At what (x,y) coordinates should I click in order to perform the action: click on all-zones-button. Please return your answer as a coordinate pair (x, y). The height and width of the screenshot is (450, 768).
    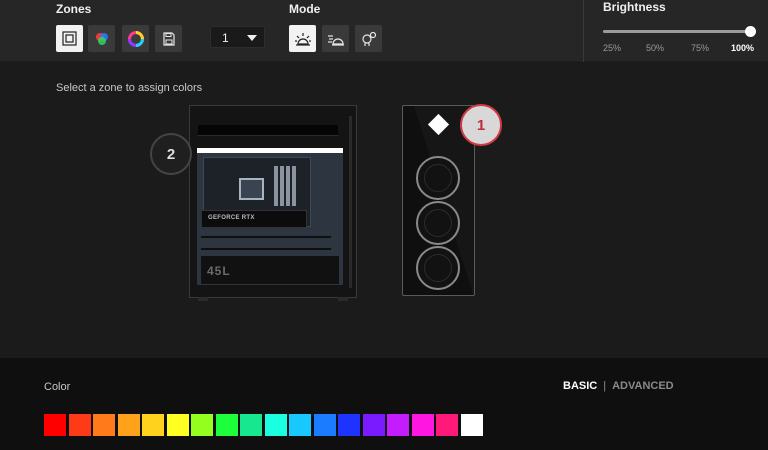
    Looking at the image, I should click on (69, 38).